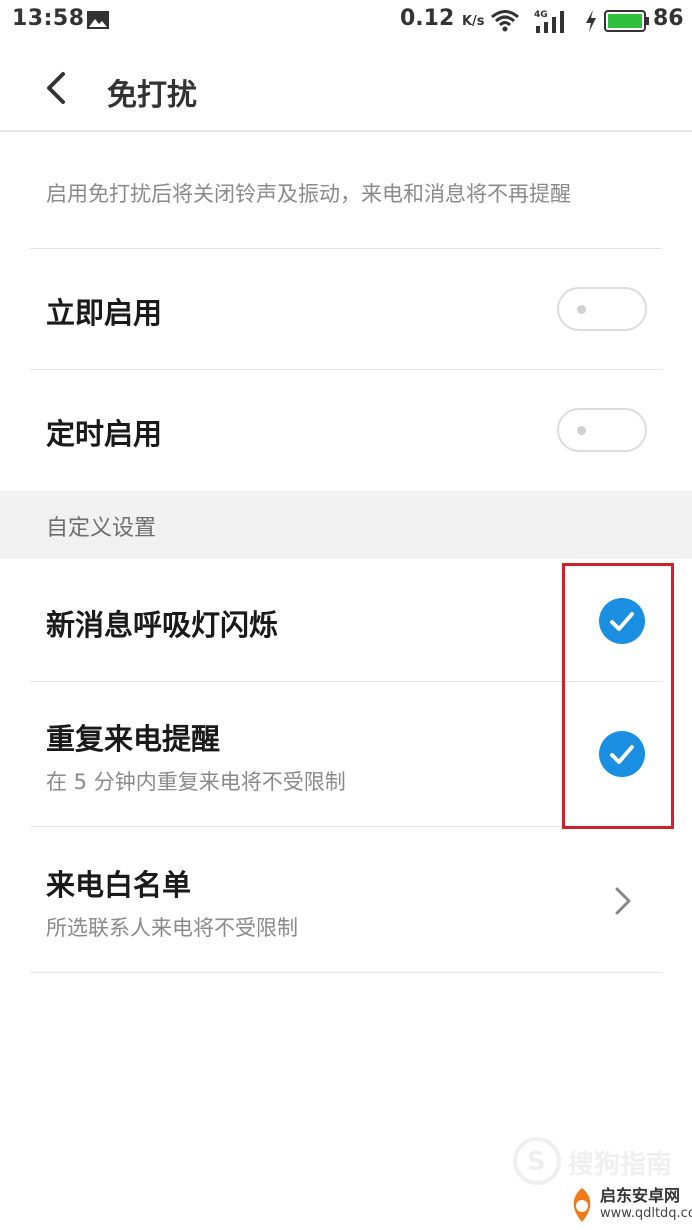 The height and width of the screenshot is (1230, 692). Describe the element at coordinates (56, 88) in the screenshot. I see `chevron-left-icon` at that location.